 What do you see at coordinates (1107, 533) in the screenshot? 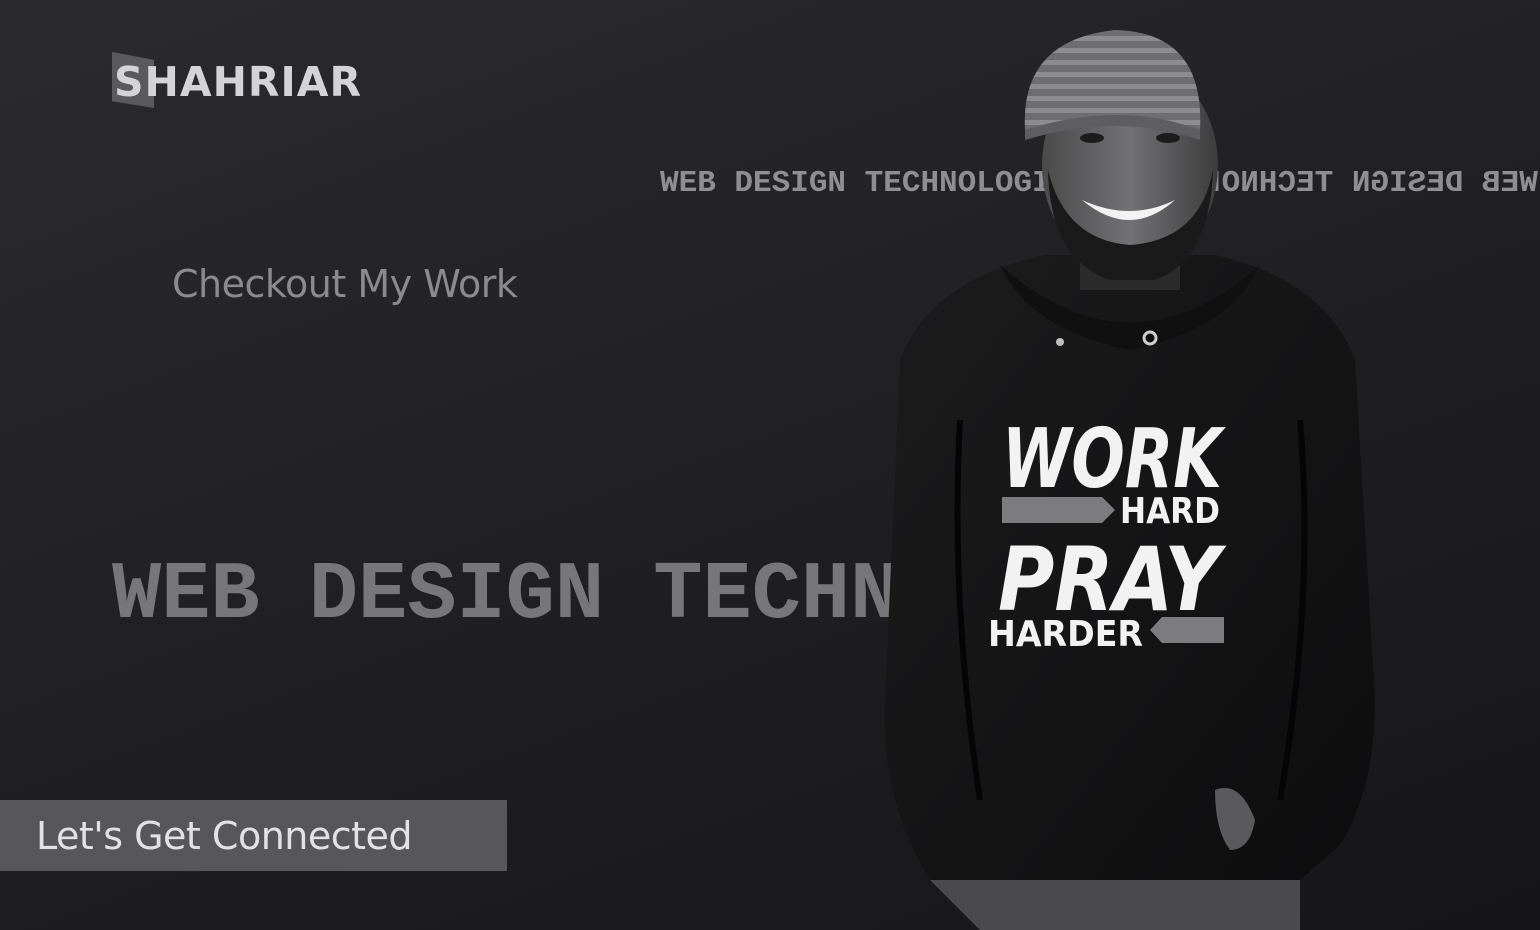
I see `shirt-print: WORK HARD PRAY HARDER` at bounding box center [1107, 533].